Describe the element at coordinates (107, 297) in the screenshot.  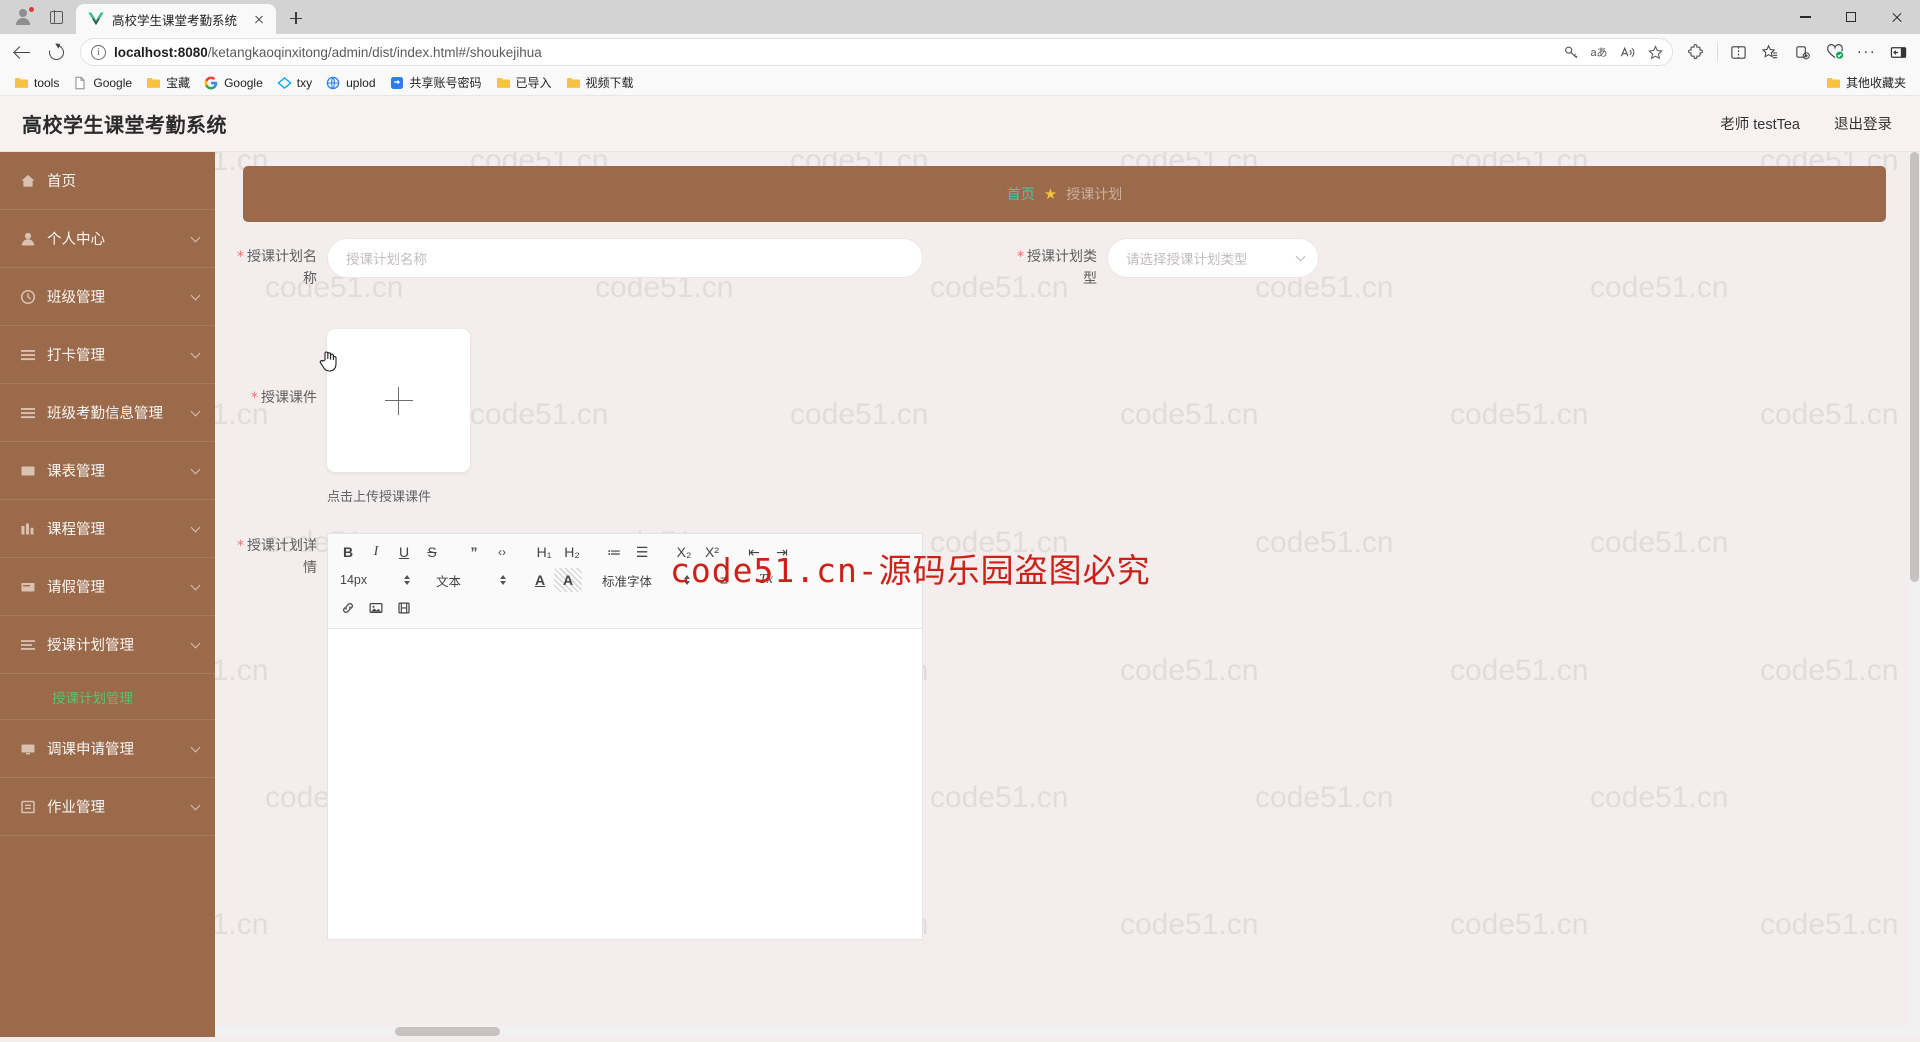
I see `sidebar-item-class-management: 班级管理` at that location.